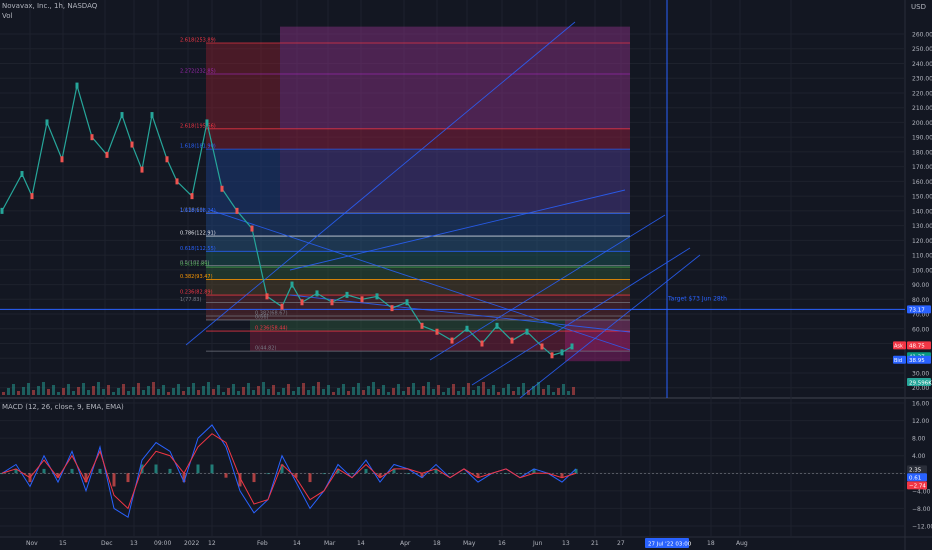 Image resolution: width=932 pixels, height=550 pixels. I want to click on fib-label-10: 0.382(93.47), so click(196, 277).